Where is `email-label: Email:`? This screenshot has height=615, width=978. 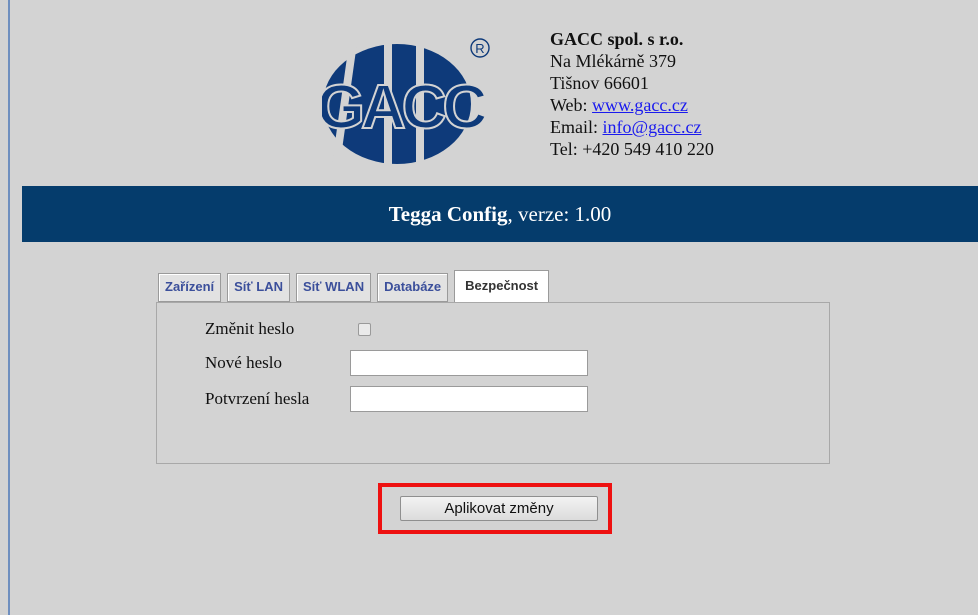
email-label: Email: is located at coordinates (576, 127).